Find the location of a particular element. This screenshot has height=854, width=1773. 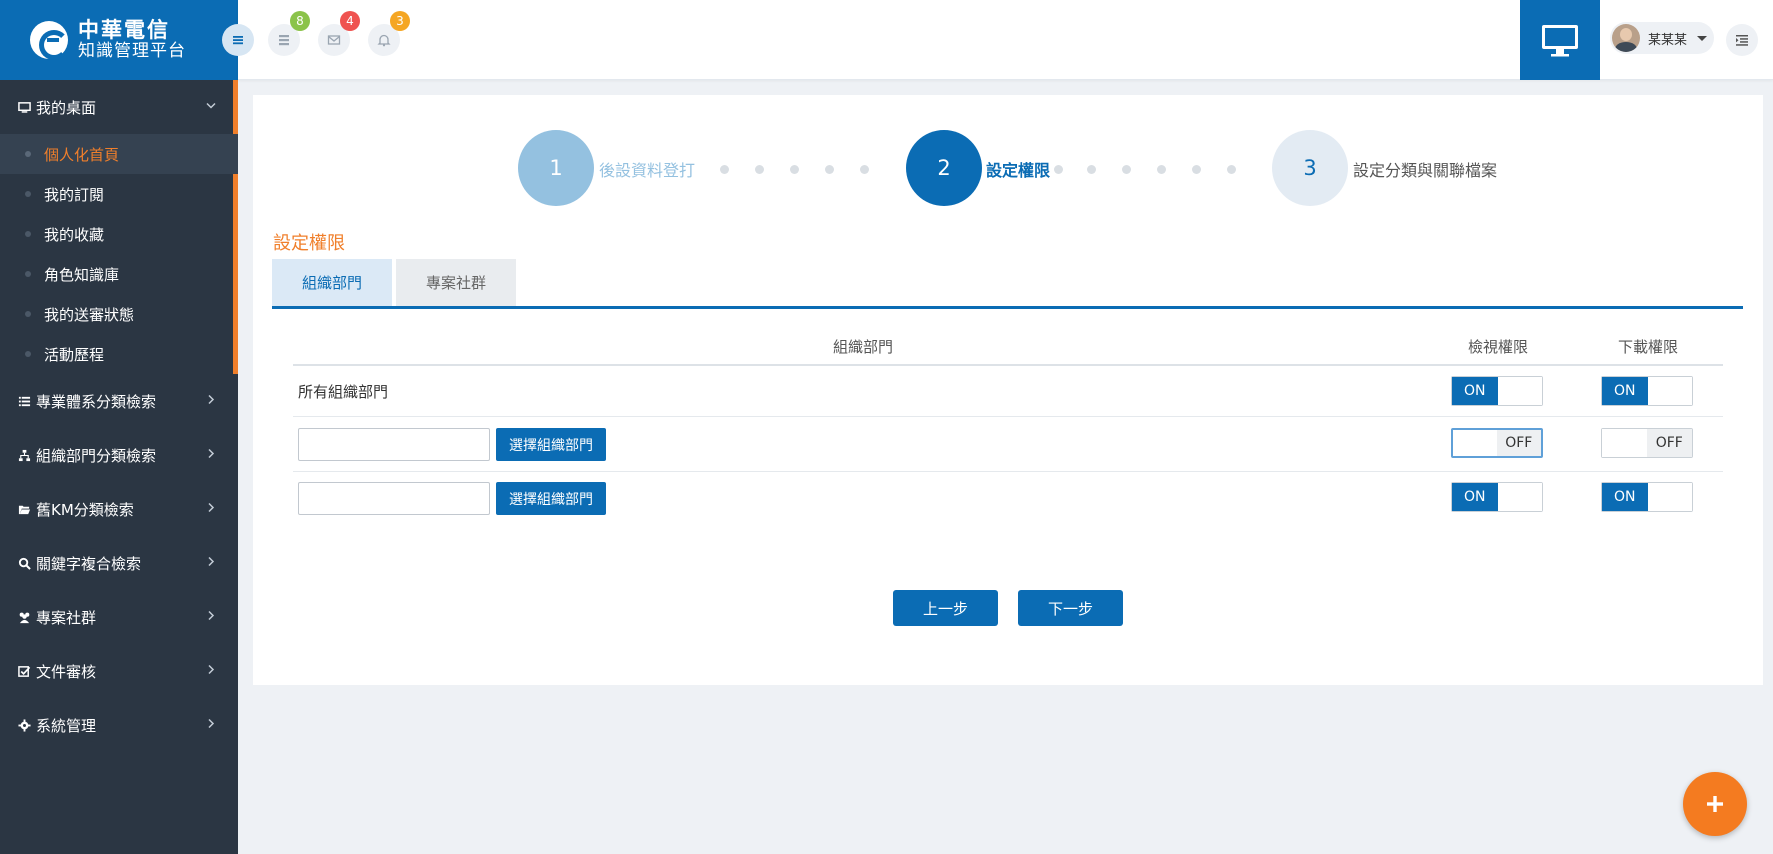

hamburger-icon is located at coordinates (238, 40).